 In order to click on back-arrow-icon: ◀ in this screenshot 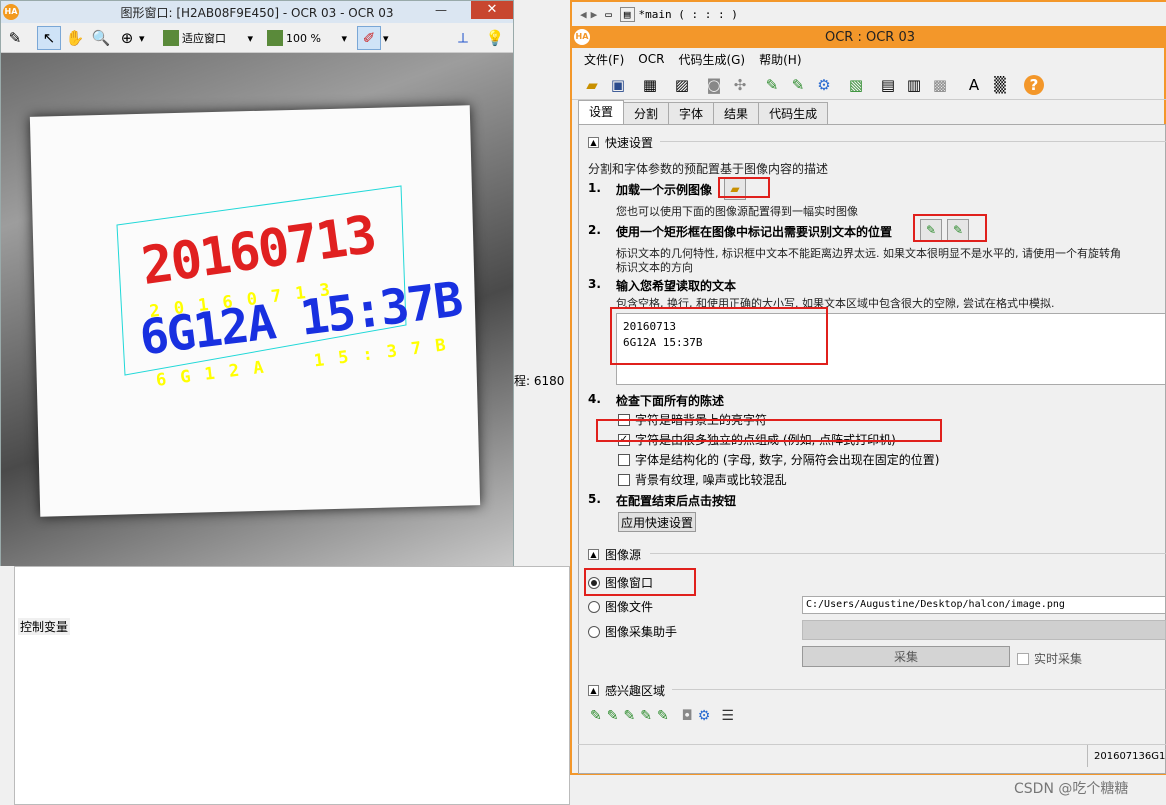, I will do `click(583, 14)`.